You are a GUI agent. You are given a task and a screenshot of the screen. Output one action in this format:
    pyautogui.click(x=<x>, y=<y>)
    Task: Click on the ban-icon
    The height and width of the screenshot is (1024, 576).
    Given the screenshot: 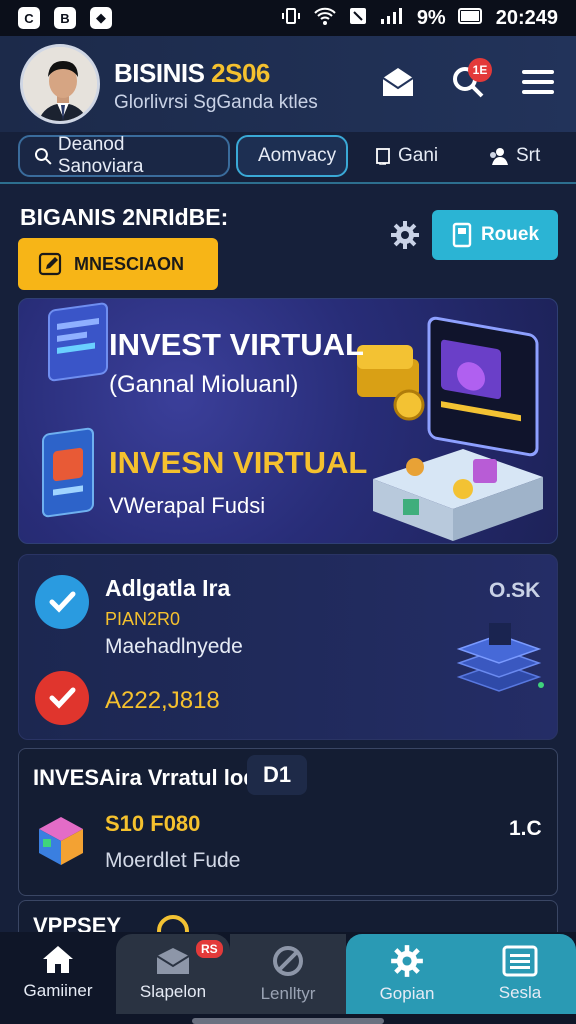 What is the action you would take?
    pyautogui.click(x=288, y=961)
    